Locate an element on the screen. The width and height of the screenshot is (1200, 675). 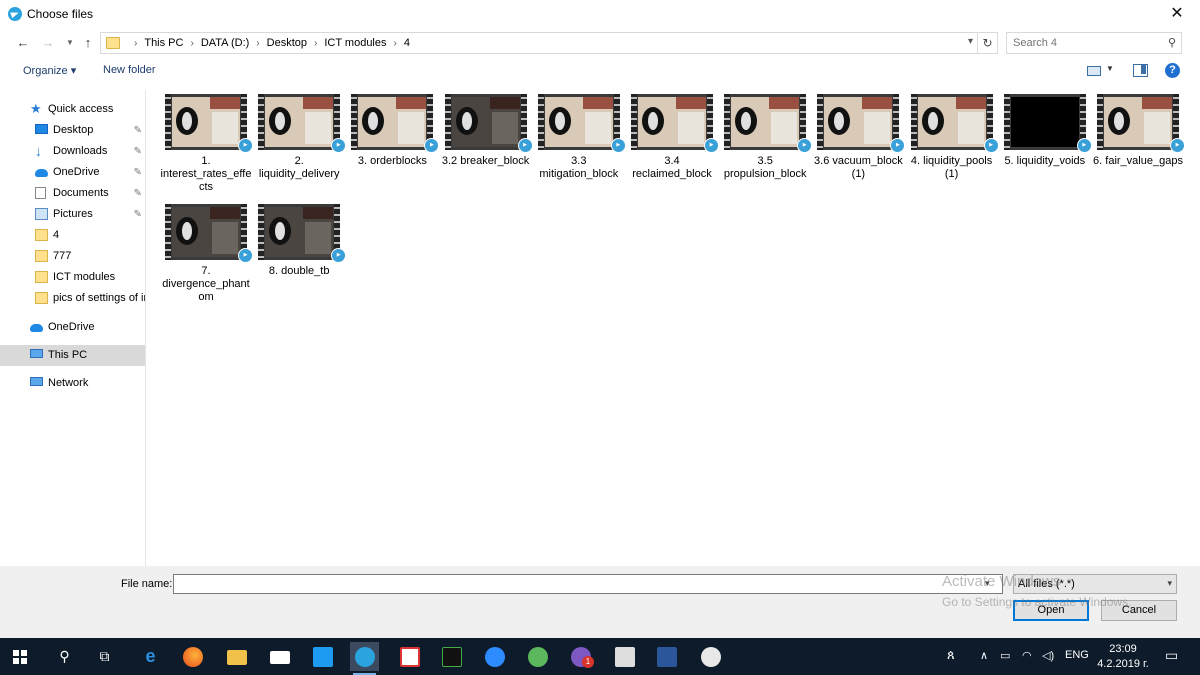
open-button: Open is located at coordinates (1051, 610).